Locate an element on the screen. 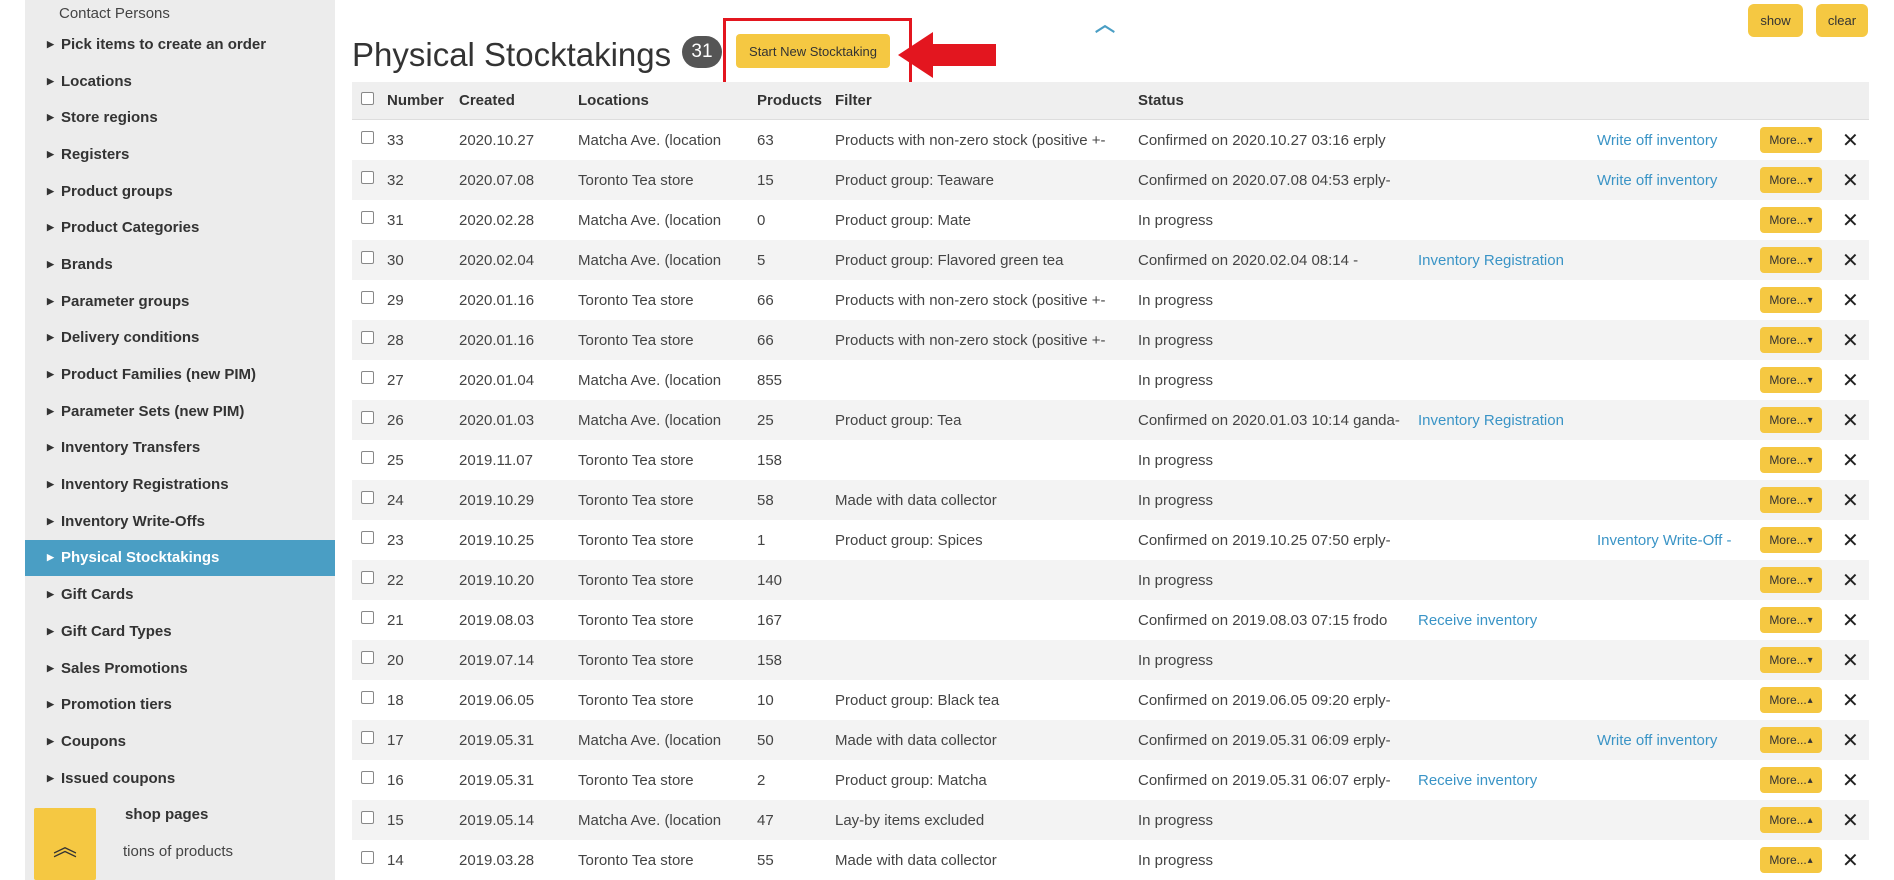 The image size is (1894, 880). column-header-number: Number is located at coordinates (415, 100).